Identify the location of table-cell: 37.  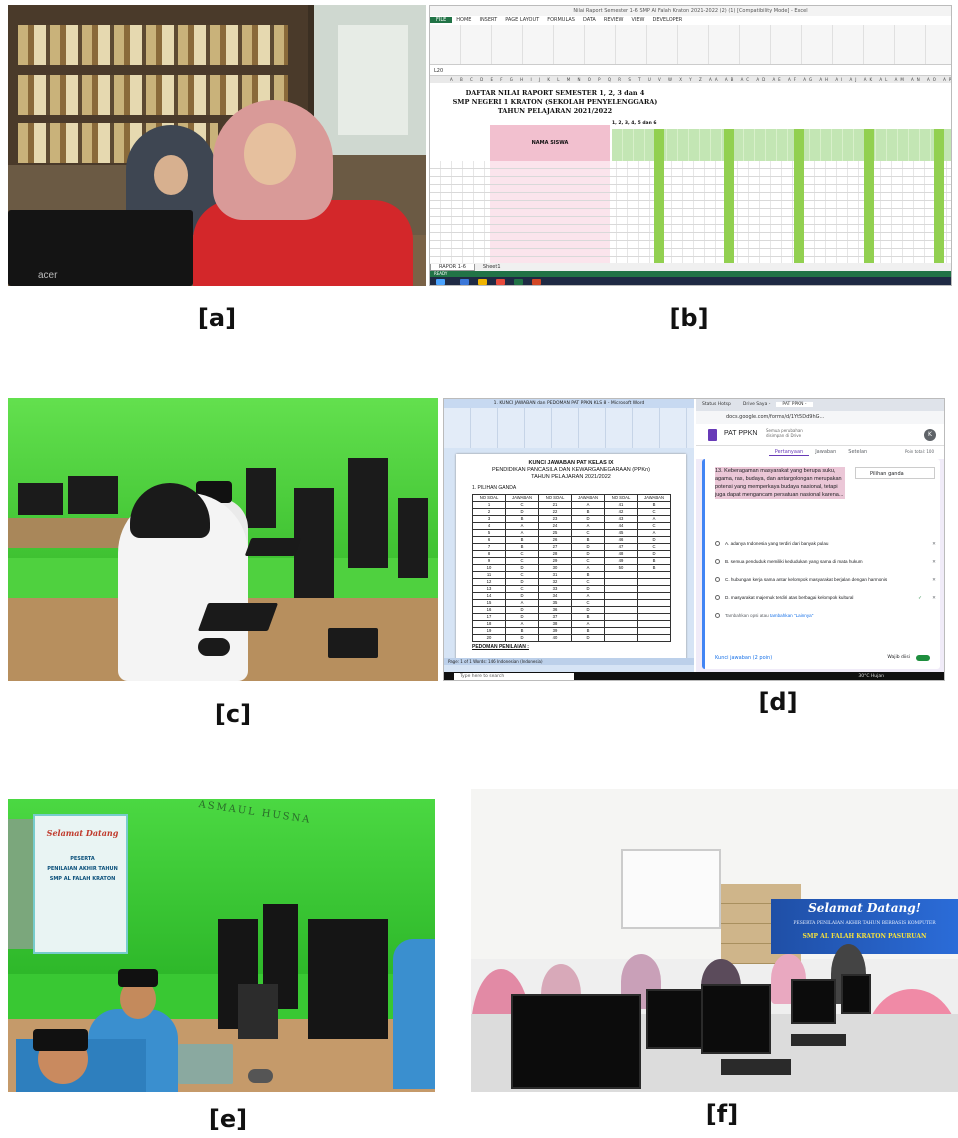
(555, 617).